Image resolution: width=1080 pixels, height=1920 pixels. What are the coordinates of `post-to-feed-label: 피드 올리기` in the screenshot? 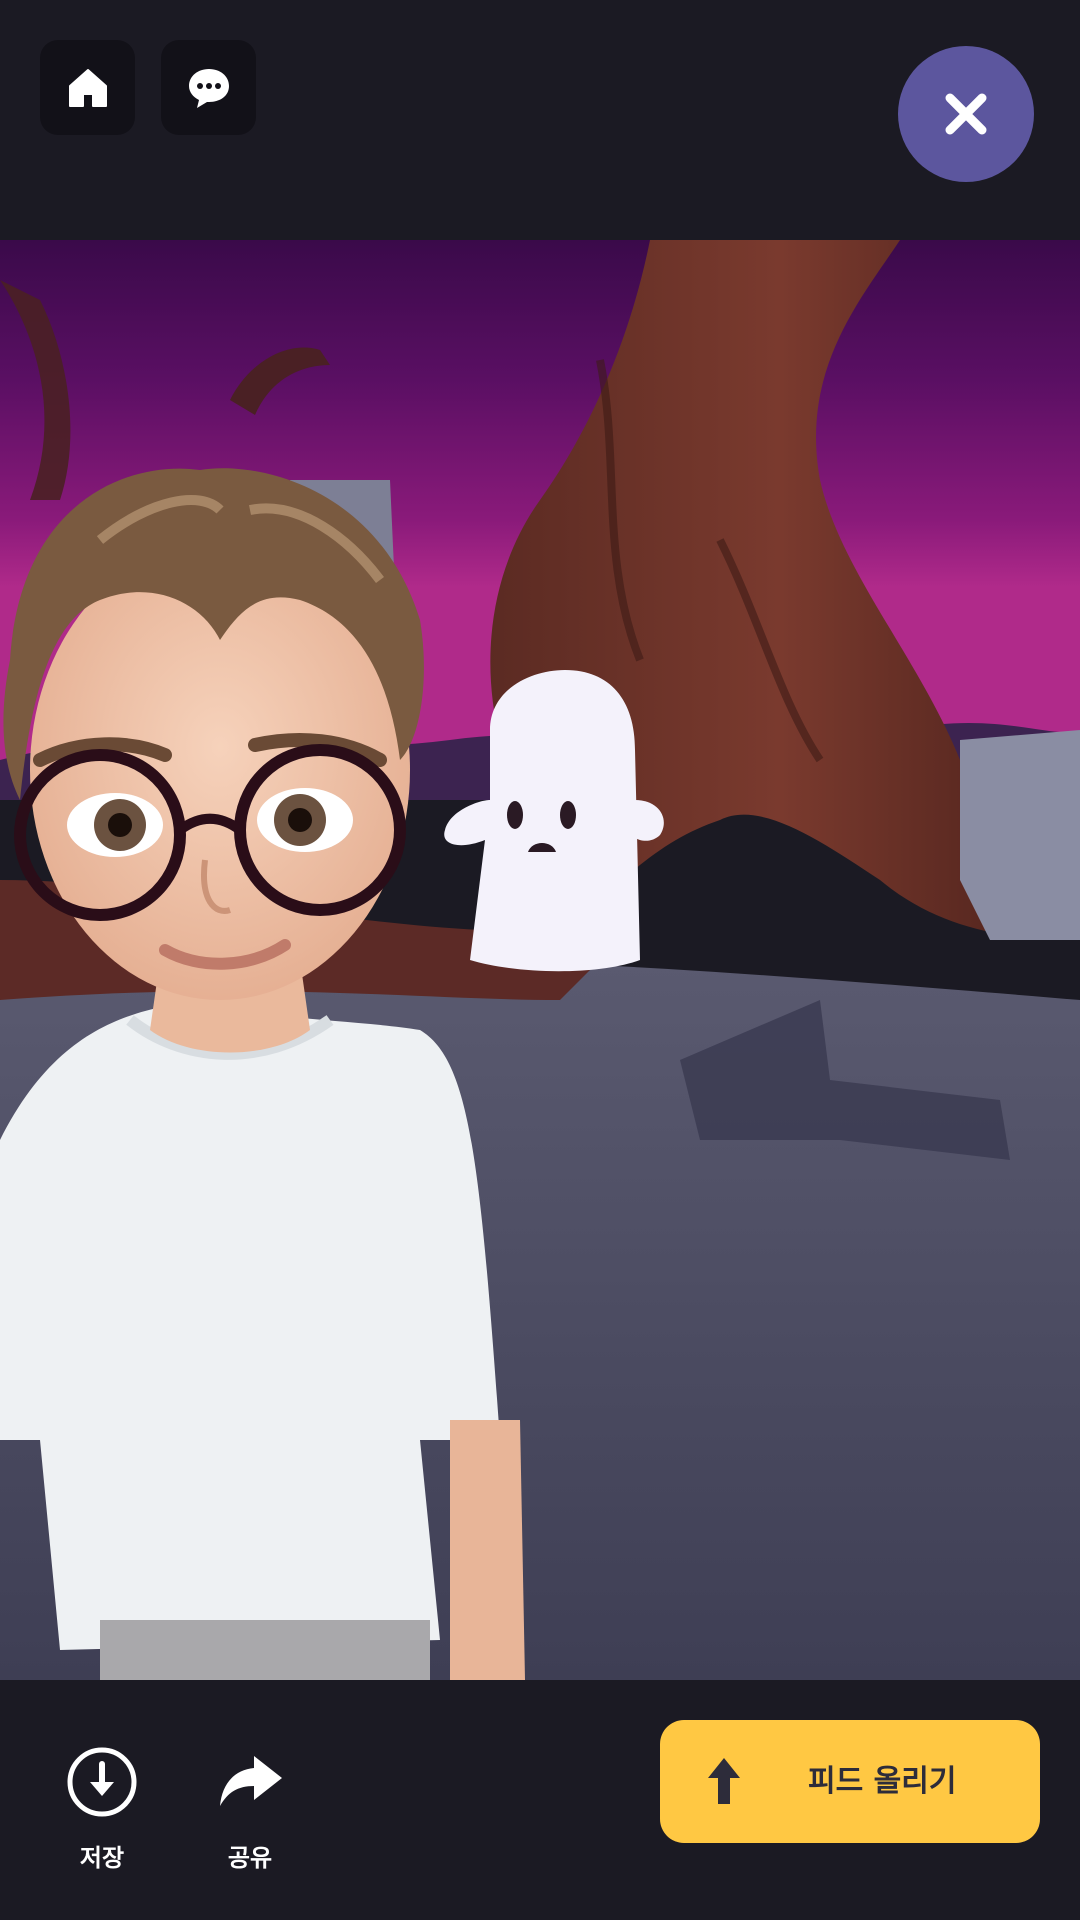 It's located at (882, 1781).